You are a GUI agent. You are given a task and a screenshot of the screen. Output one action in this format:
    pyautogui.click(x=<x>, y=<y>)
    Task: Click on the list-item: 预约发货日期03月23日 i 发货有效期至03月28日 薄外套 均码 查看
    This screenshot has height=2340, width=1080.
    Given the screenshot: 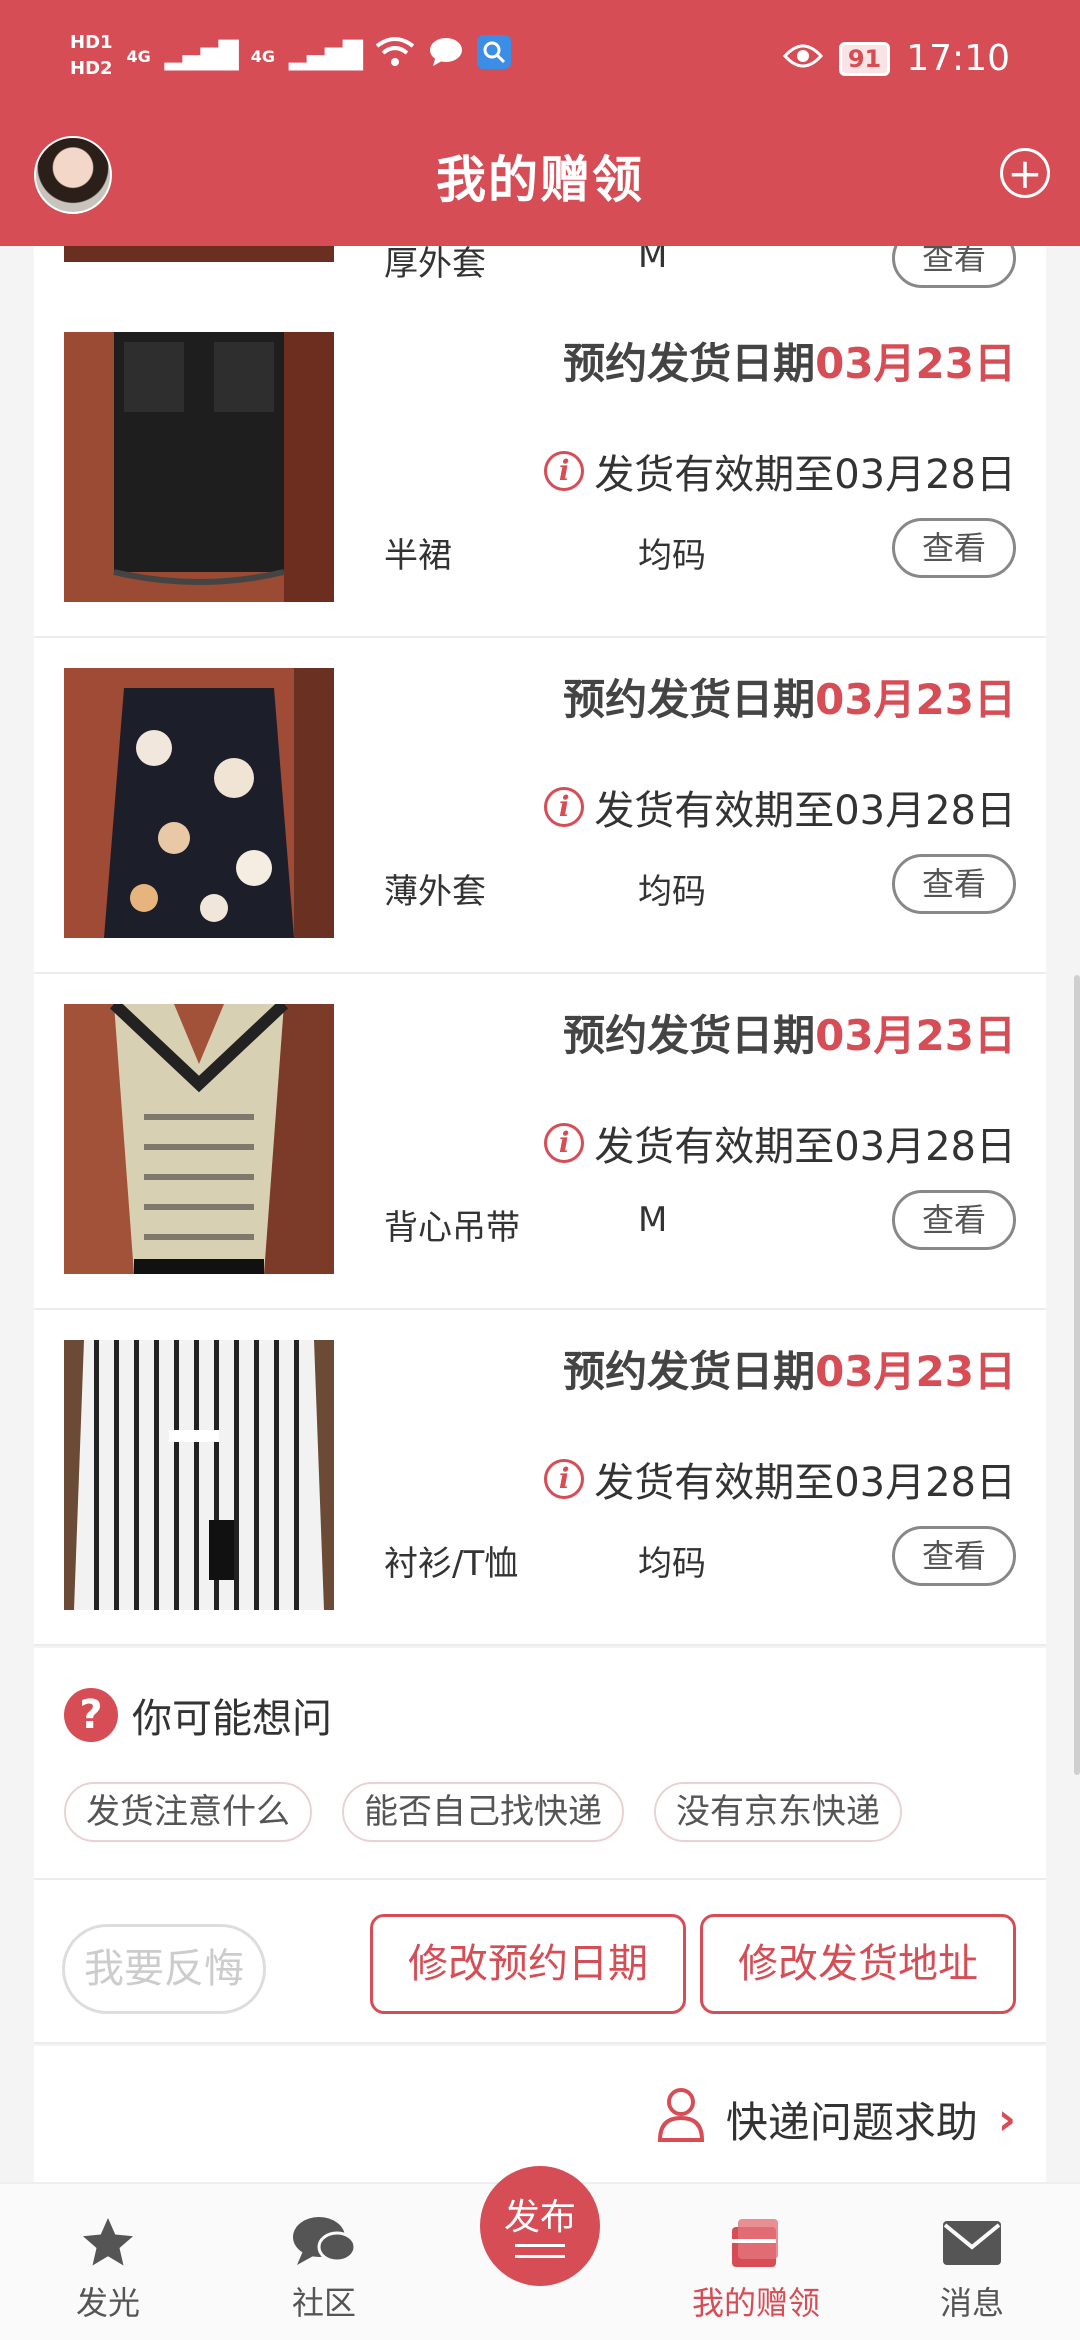 What is the action you would take?
    pyautogui.click(x=540, y=806)
    